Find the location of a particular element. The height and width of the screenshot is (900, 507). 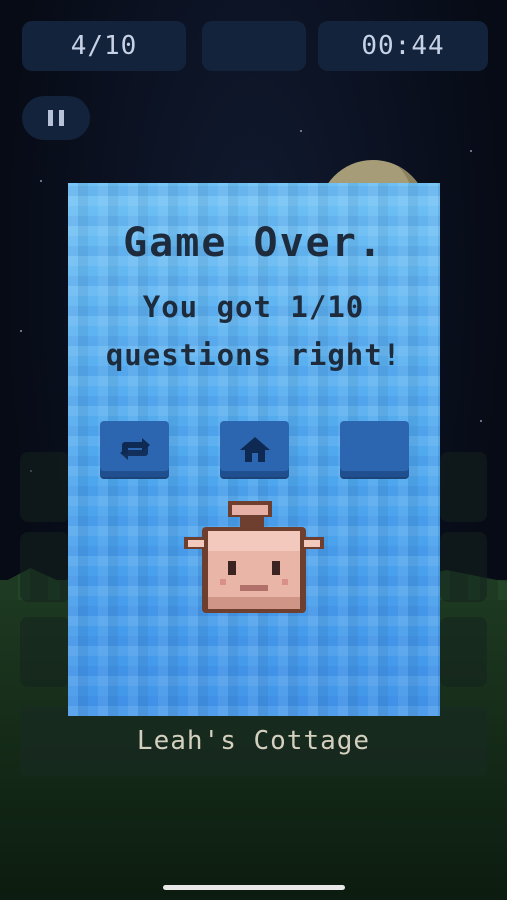

home-button is located at coordinates (254, 449).